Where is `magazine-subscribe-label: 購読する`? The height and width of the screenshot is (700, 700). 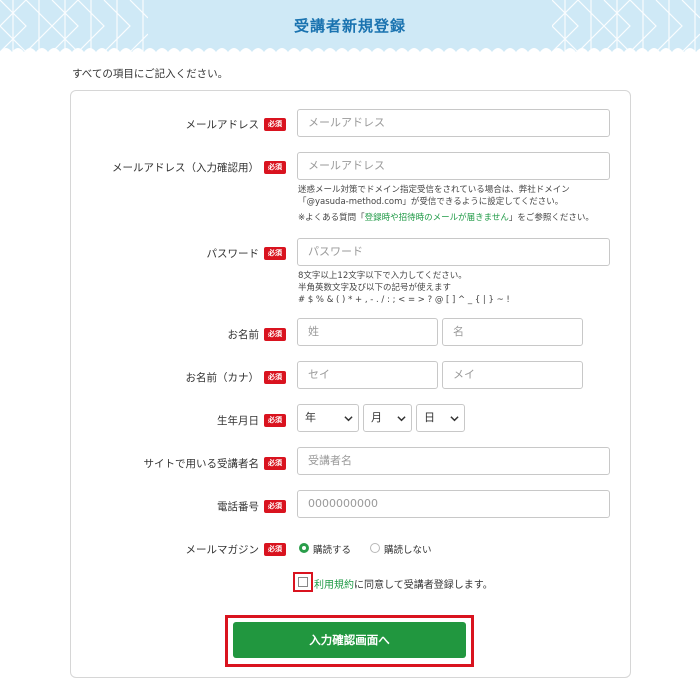
magazine-subscribe-label: 購読する is located at coordinates (332, 549).